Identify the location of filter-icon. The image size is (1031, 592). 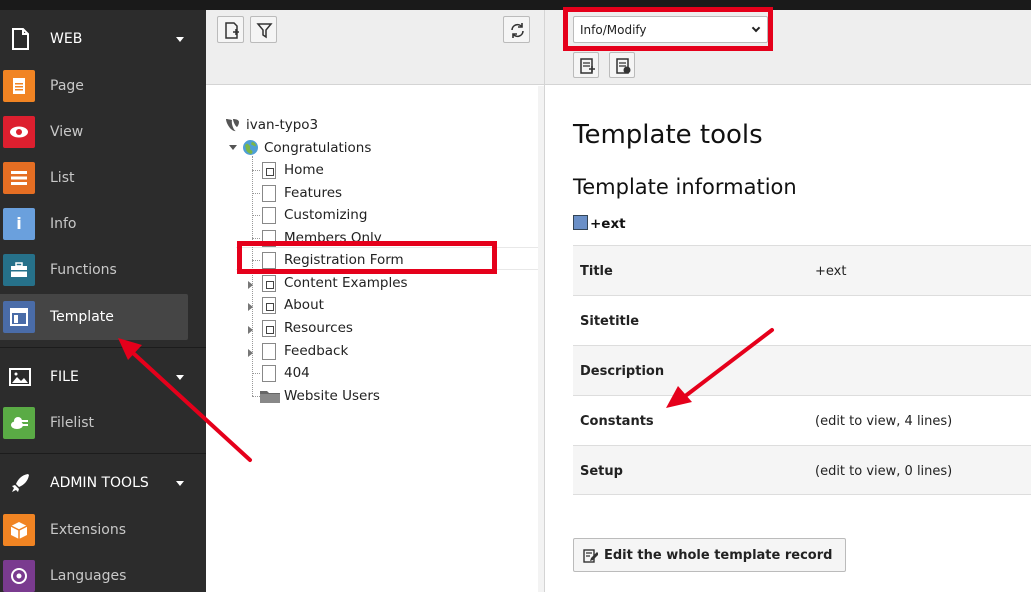
(264, 31).